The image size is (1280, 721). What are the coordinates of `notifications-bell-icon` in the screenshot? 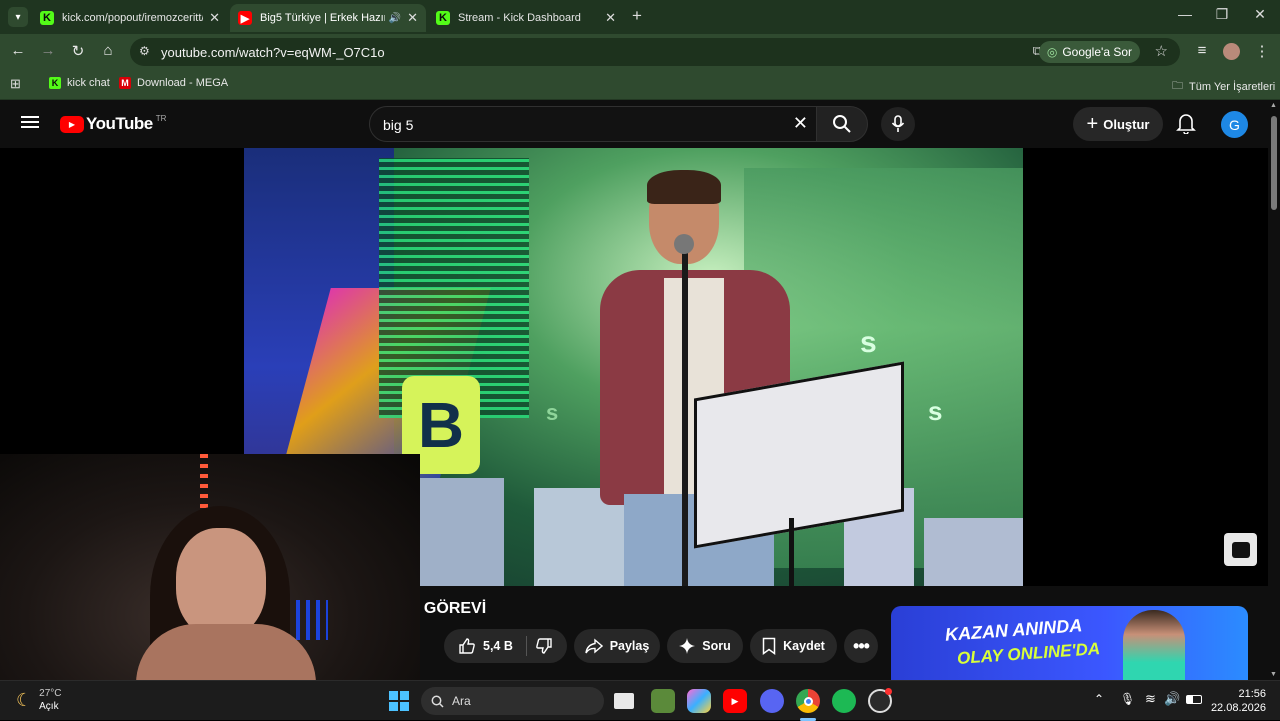 It's located at (1186, 125).